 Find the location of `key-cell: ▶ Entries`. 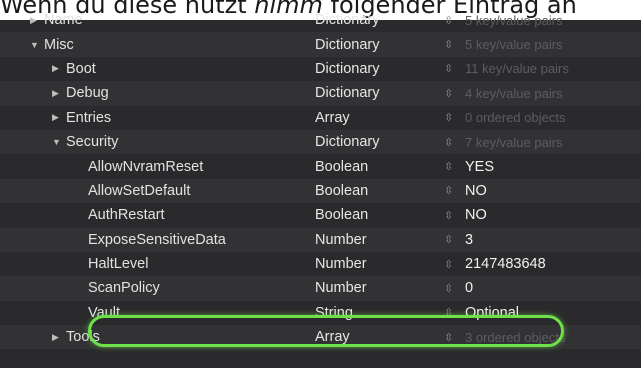

key-cell: ▶ Entries is located at coordinates (55, 118).